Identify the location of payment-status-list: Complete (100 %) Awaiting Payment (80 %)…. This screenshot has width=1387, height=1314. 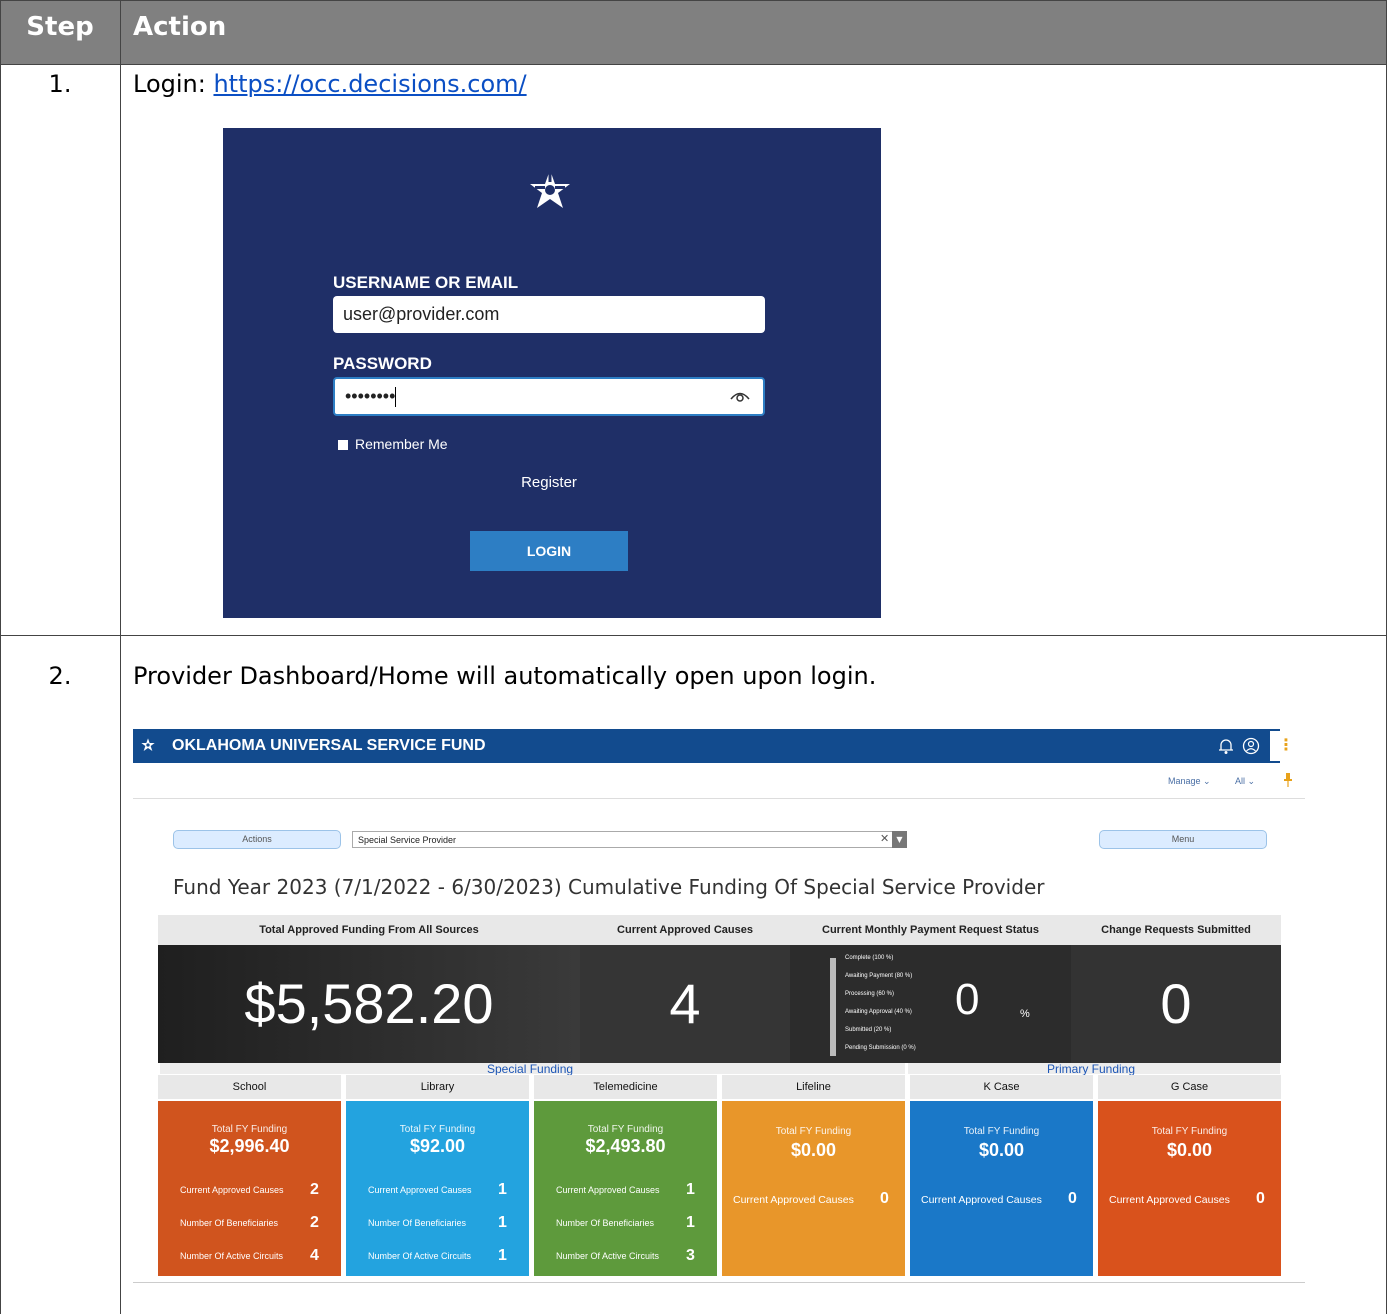
(900, 1007).